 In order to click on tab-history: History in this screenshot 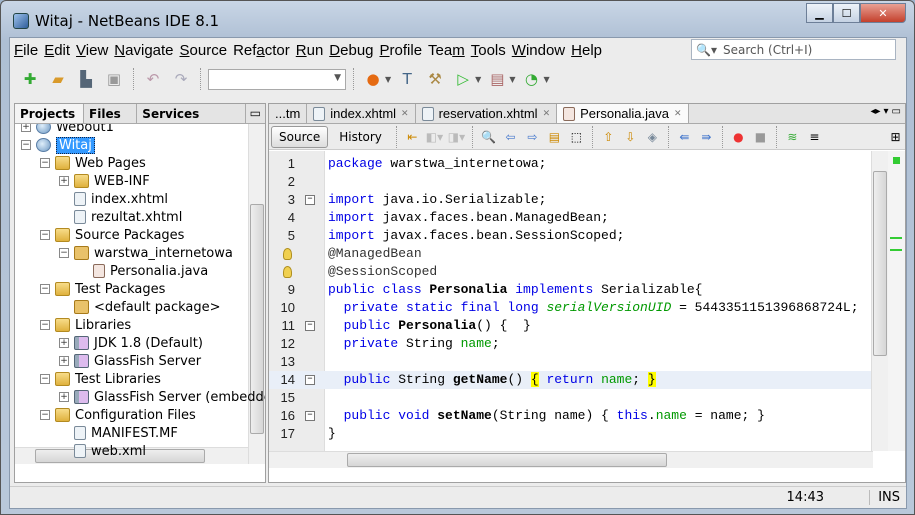, I will do `click(360, 137)`.